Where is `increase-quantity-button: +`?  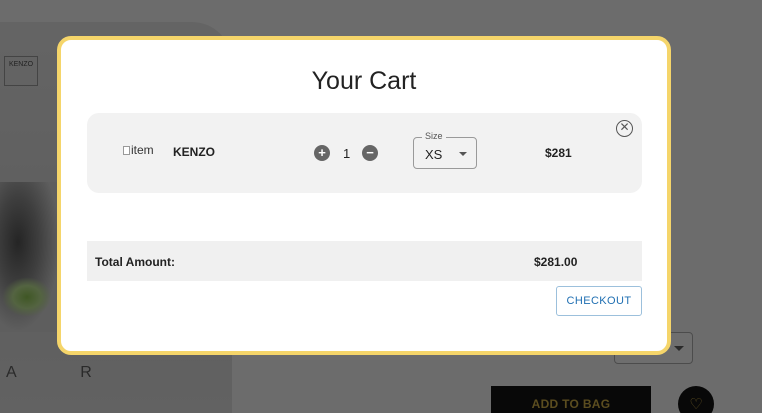 increase-quantity-button: + is located at coordinates (322, 153).